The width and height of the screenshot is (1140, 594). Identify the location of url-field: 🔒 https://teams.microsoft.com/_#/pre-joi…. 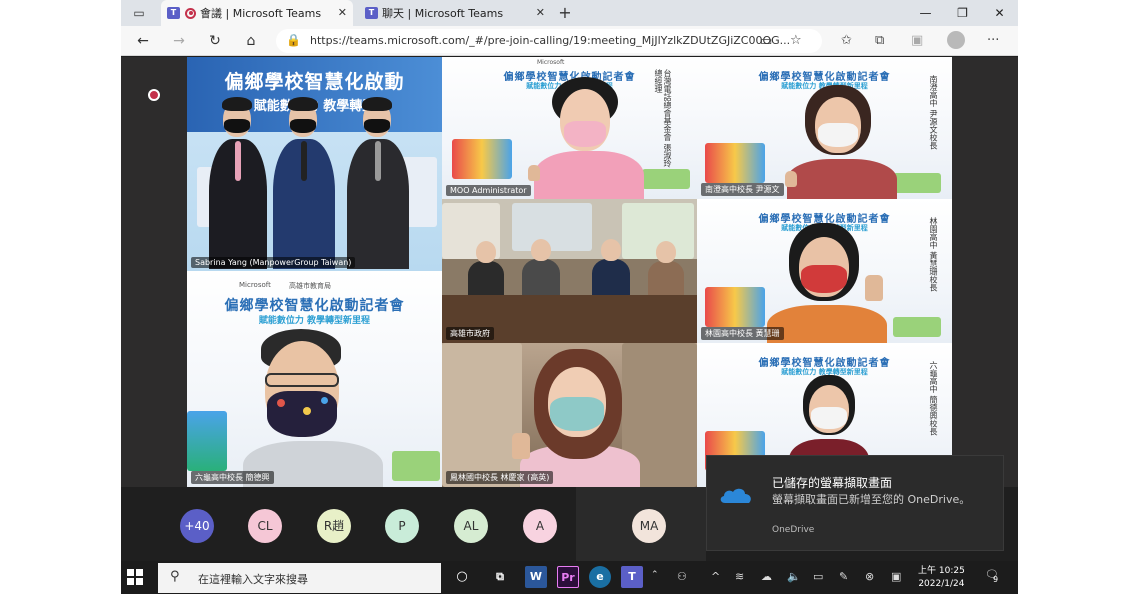
(549, 41).